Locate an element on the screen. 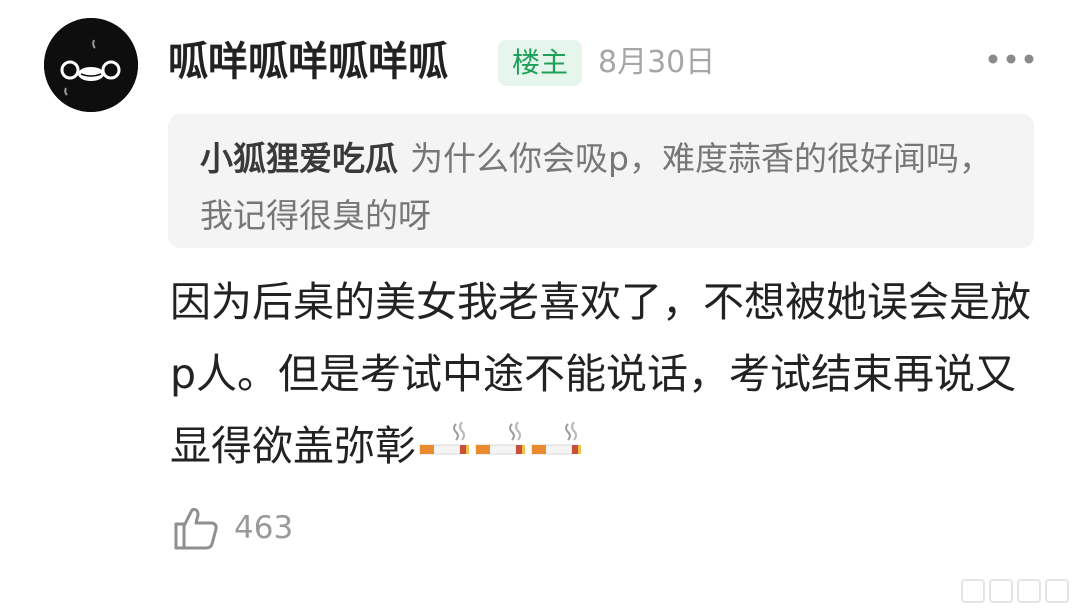 Image resolution: width=1080 pixels, height=608 pixels. more-dots-icon is located at coordinates (1011, 59).